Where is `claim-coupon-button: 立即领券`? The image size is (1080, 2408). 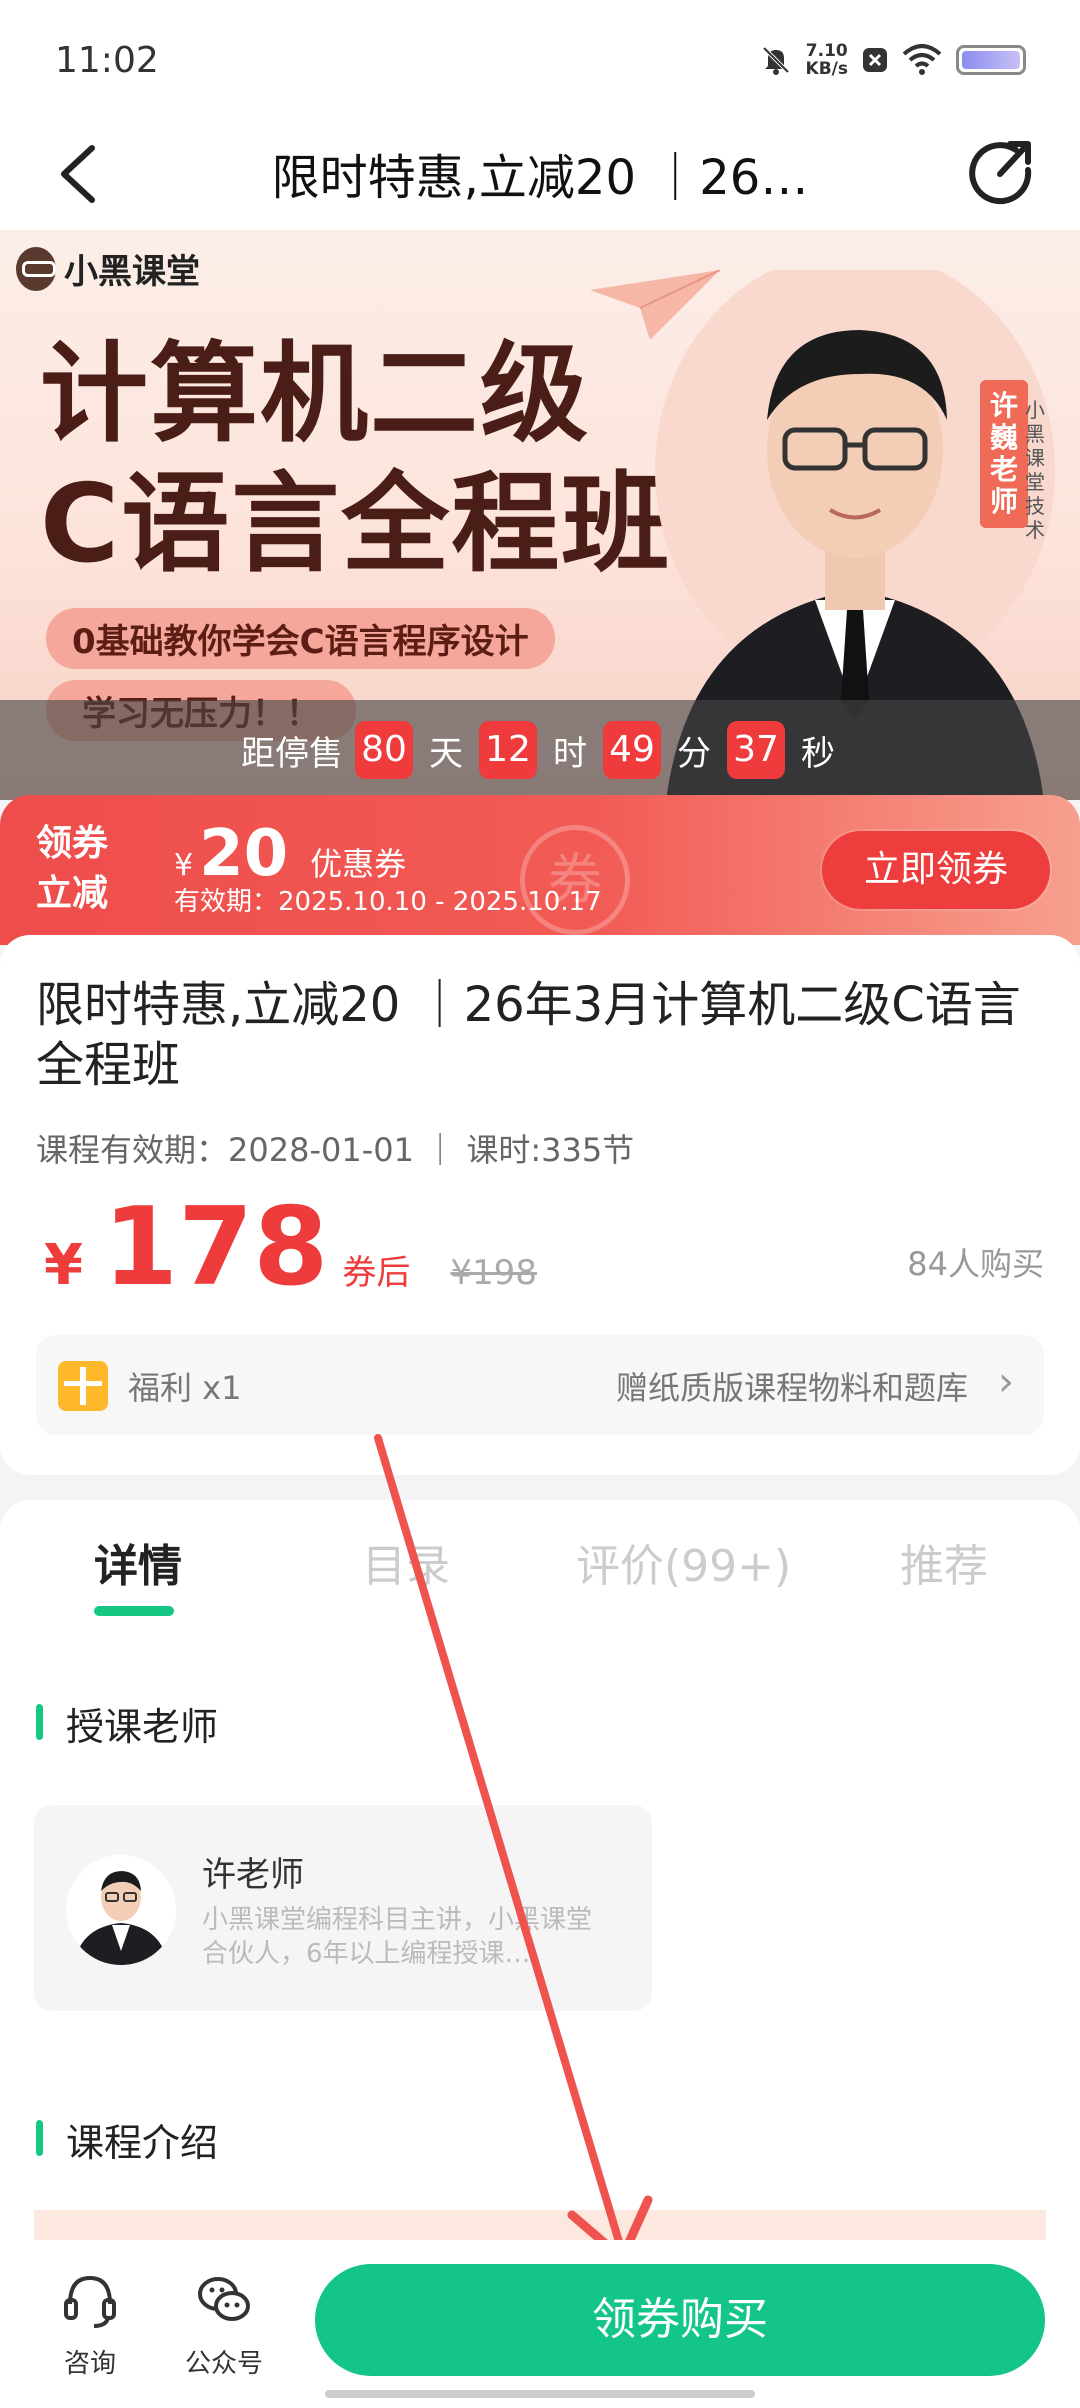 claim-coupon-button: 立即领券 is located at coordinates (936, 870).